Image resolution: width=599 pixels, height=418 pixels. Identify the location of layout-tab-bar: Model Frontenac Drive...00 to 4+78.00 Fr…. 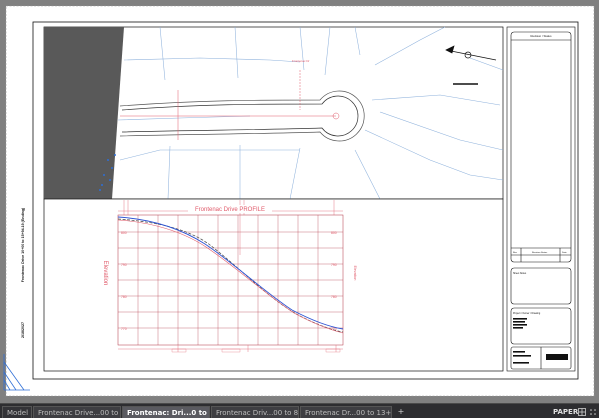
(299, 410).